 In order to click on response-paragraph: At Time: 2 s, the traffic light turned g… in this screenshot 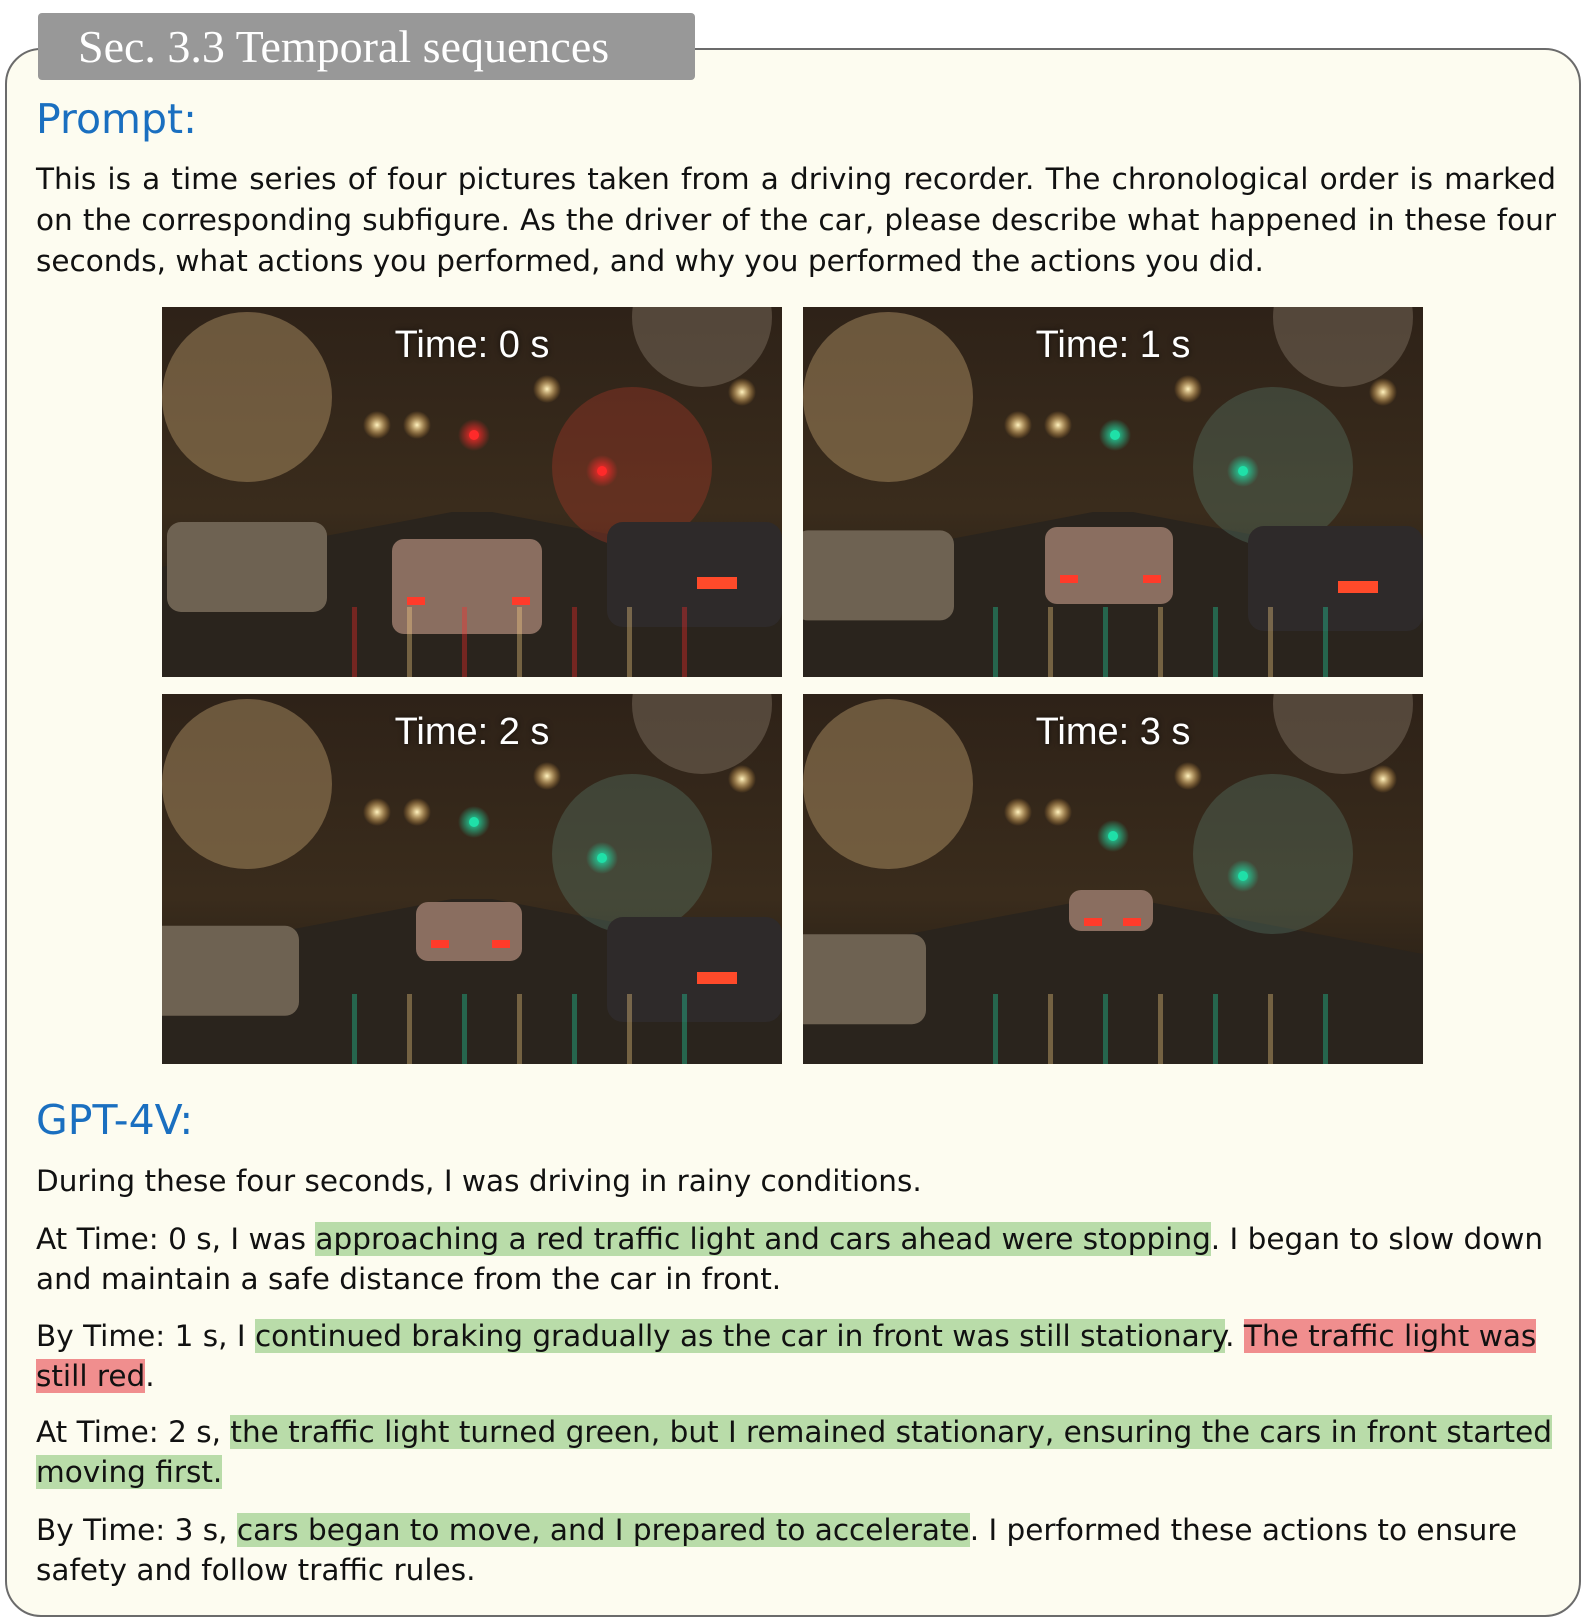, I will do `click(796, 1452)`.